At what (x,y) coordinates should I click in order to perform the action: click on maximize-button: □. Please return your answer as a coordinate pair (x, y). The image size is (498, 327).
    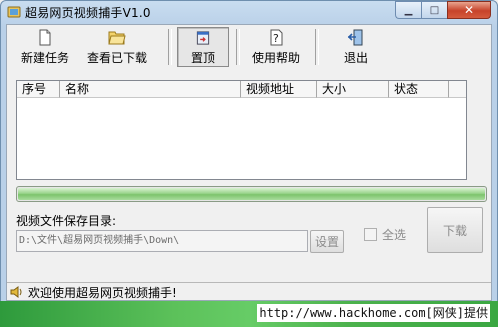
    Looking at the image, I should click on (434, 10).